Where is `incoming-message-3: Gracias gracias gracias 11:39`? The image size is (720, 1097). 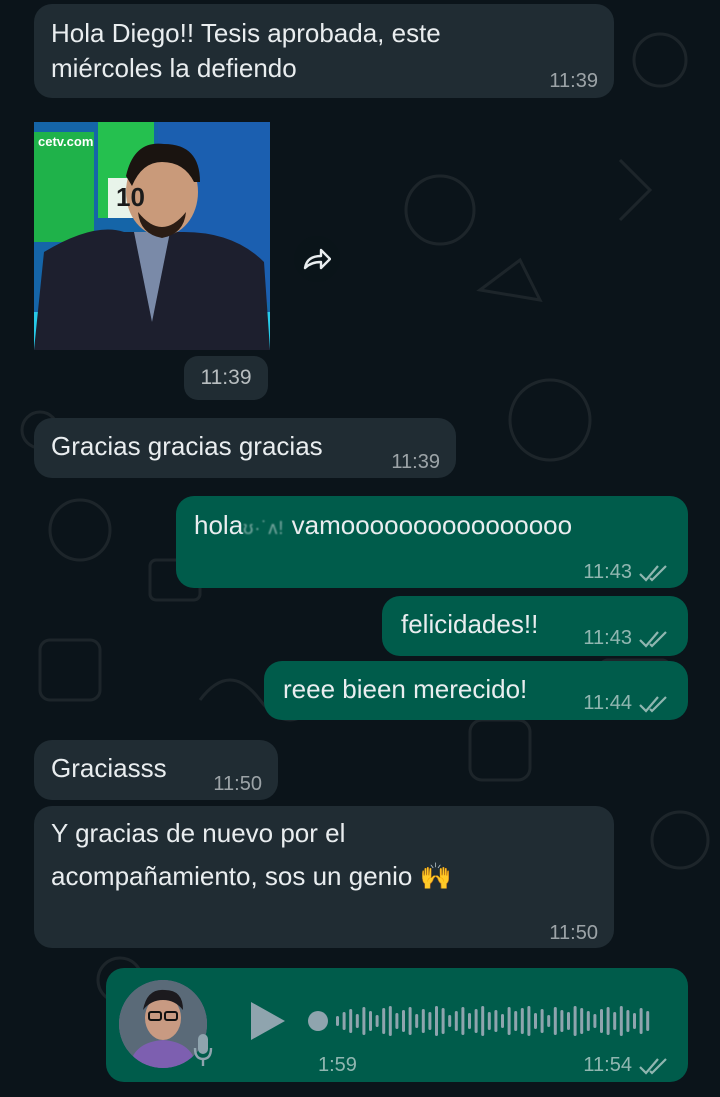 incoming-message-3: Gracias gracias gracias 11:39 is located at coordinates (245, 448).